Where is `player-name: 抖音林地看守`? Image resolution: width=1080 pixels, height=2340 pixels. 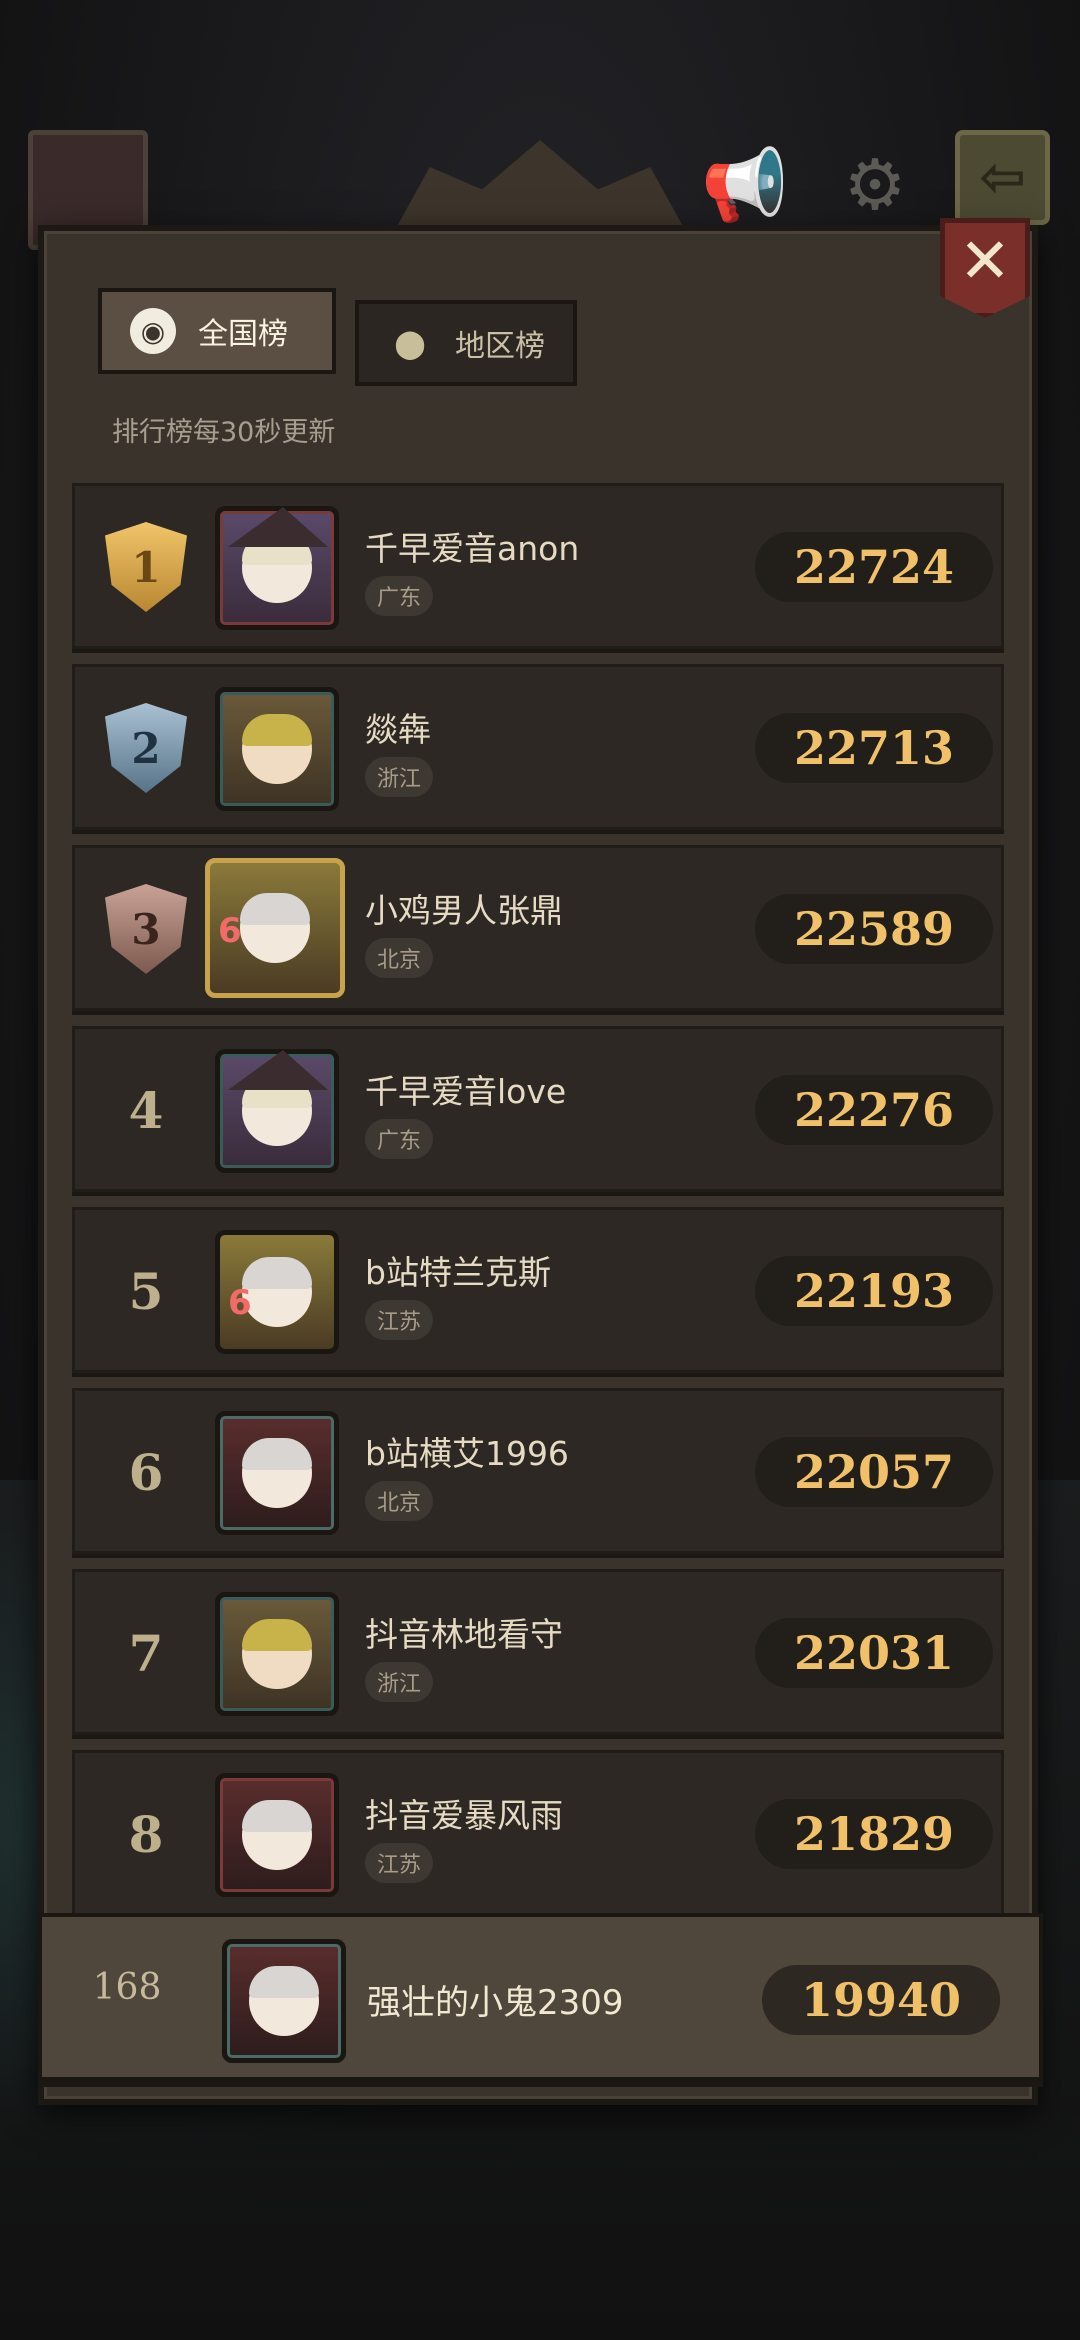
player-name: 抖音林地看守 is located at coordinates (464, 1634).